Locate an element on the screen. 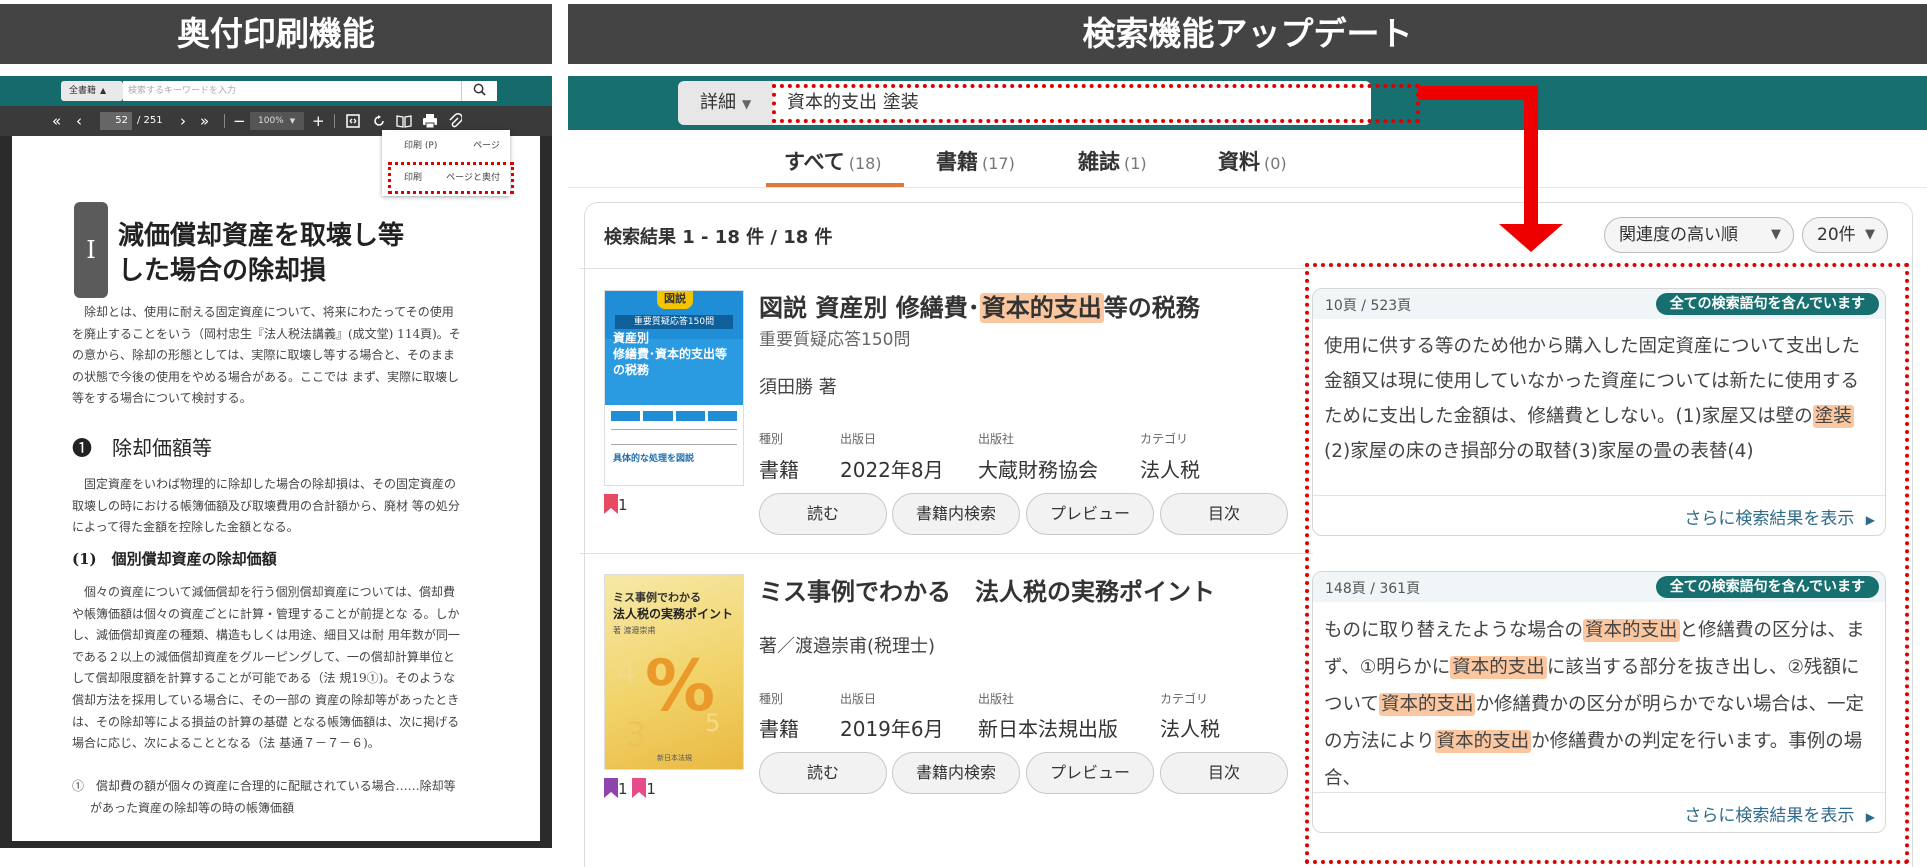 The height and width of the screenshot is (867, 1927). triangle-up-icon: ▲ is located at coordinates (103, 90).